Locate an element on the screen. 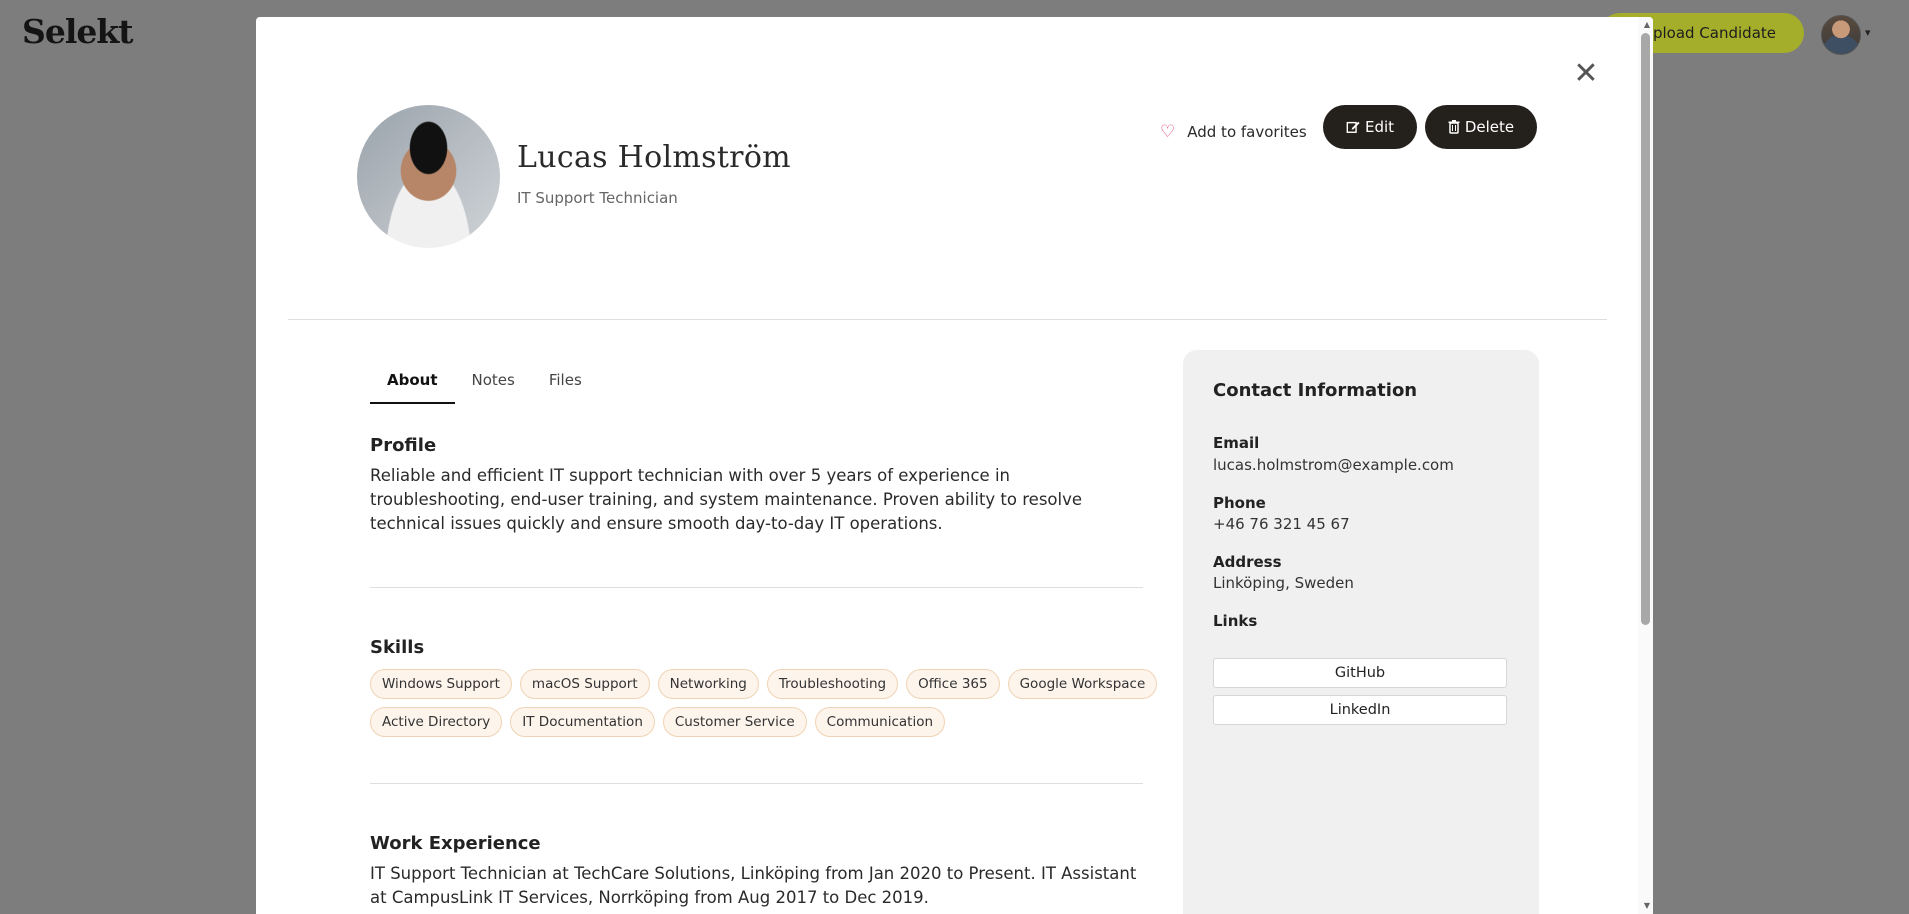 The width and height of the screenshot is (1909, 914). address-label: Address is located at coordinates (1247, 562).